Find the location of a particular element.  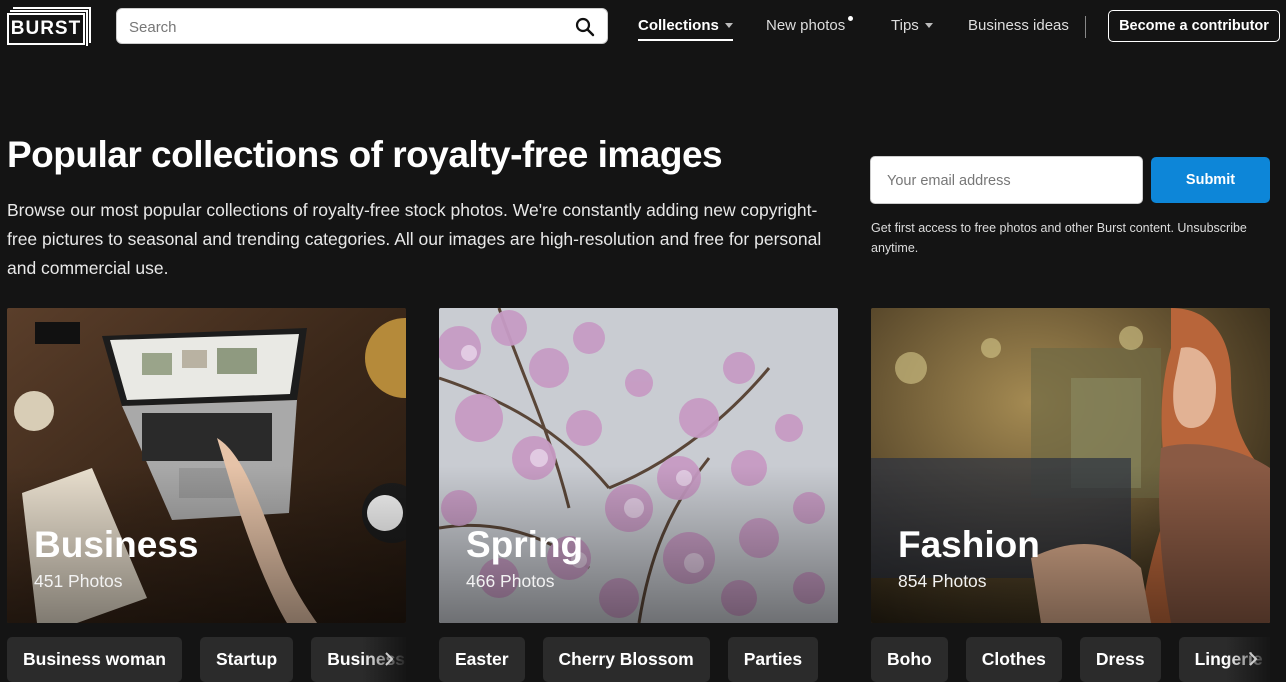

search-box is located at coordinates (362, 26).